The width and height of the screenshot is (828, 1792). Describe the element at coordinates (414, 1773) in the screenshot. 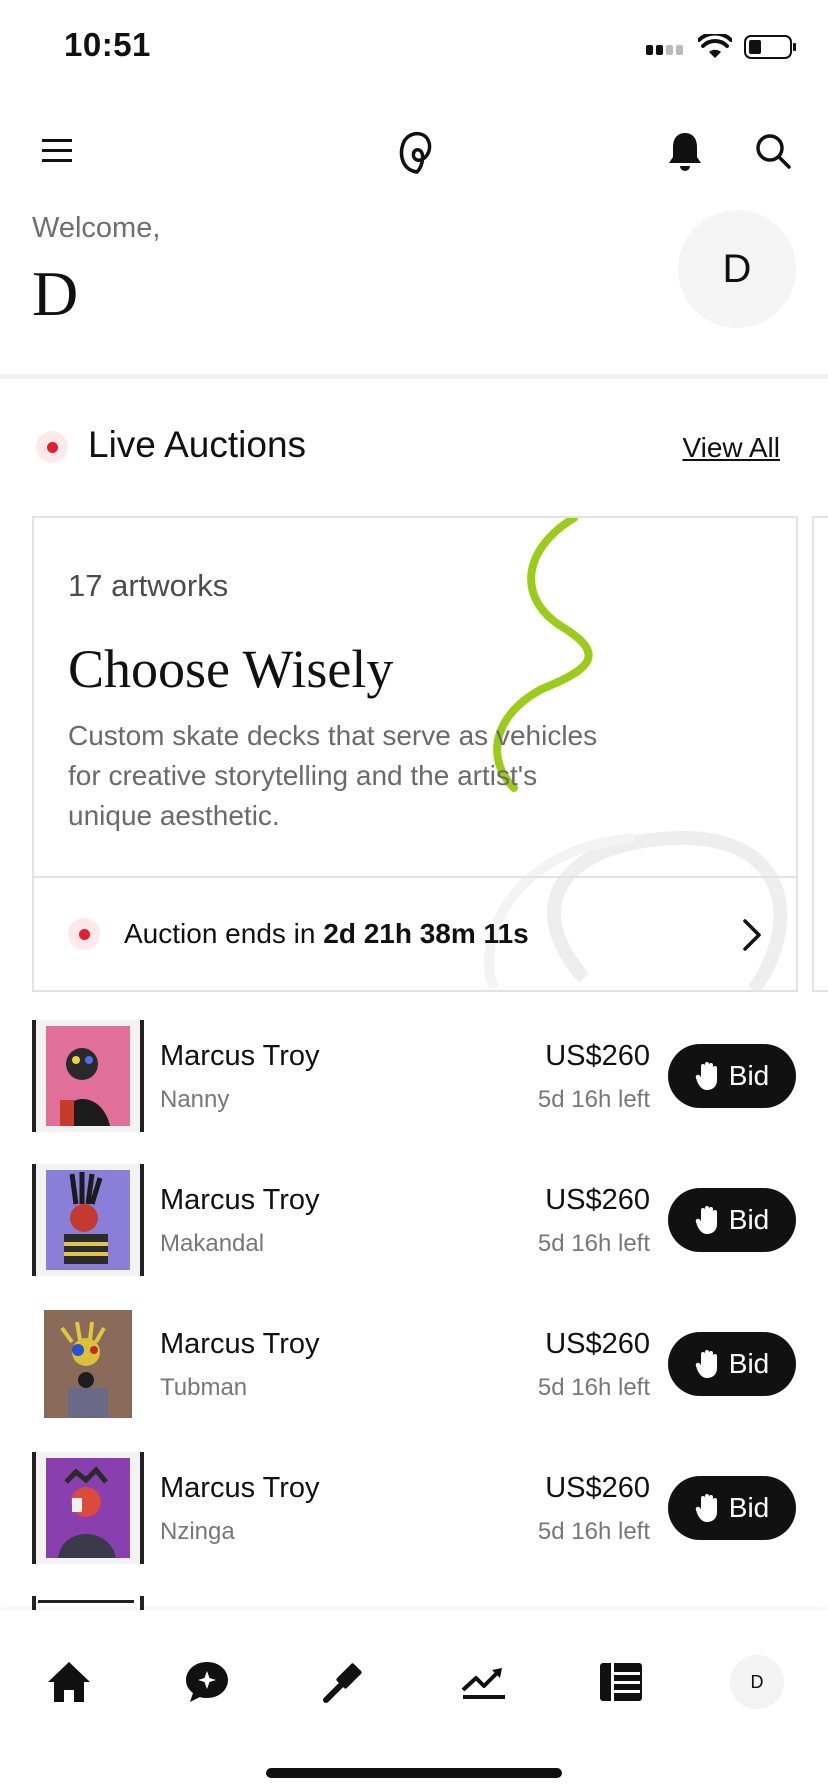

I see `home-indicator` at that location.